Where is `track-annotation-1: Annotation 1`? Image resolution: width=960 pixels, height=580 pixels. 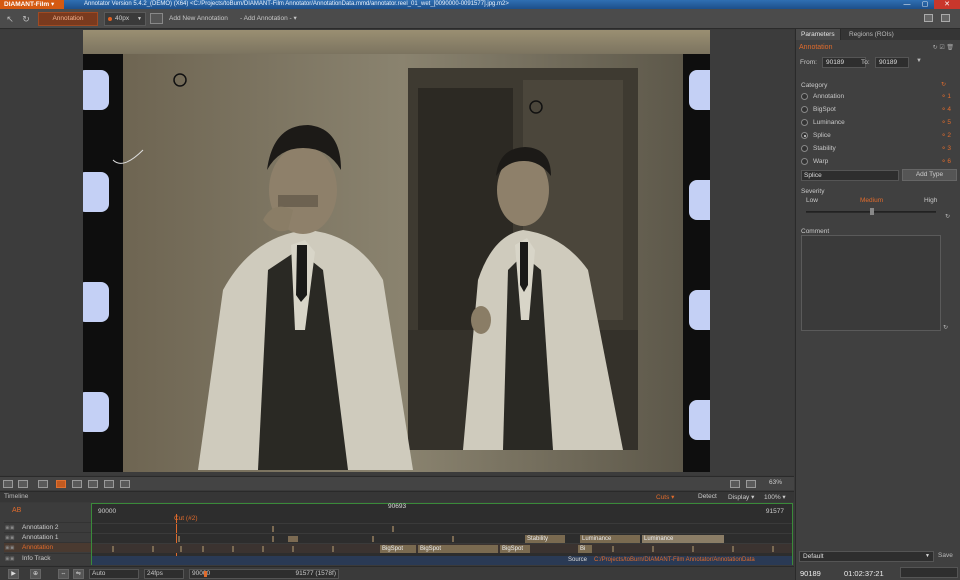
track-annotation-1: Annotation 1 is located at coordinates (47, 537).